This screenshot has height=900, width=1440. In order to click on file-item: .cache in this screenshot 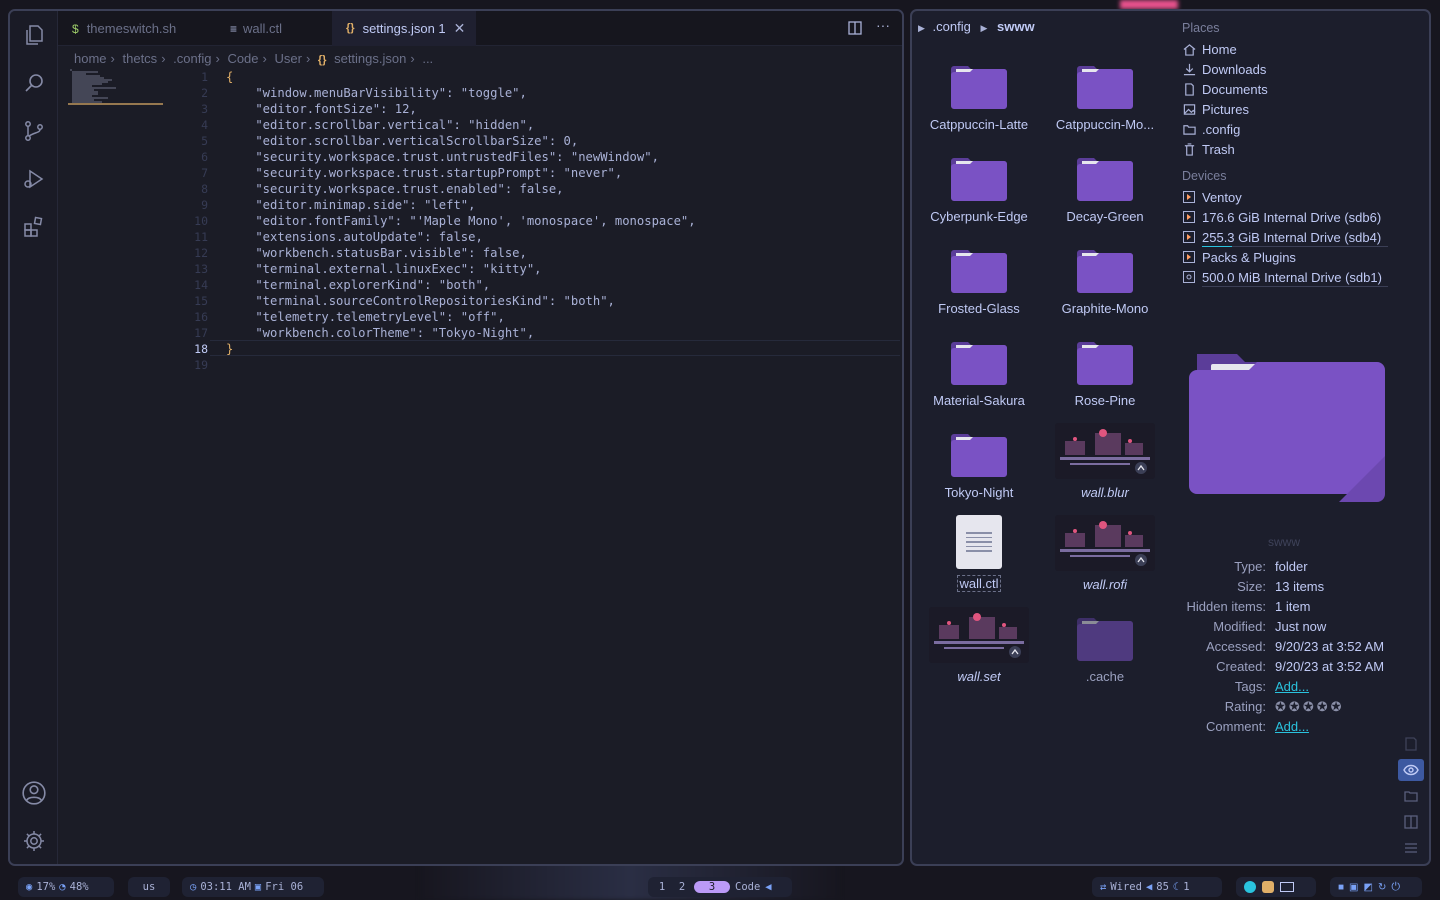, I will do `click(1105, 645)`.